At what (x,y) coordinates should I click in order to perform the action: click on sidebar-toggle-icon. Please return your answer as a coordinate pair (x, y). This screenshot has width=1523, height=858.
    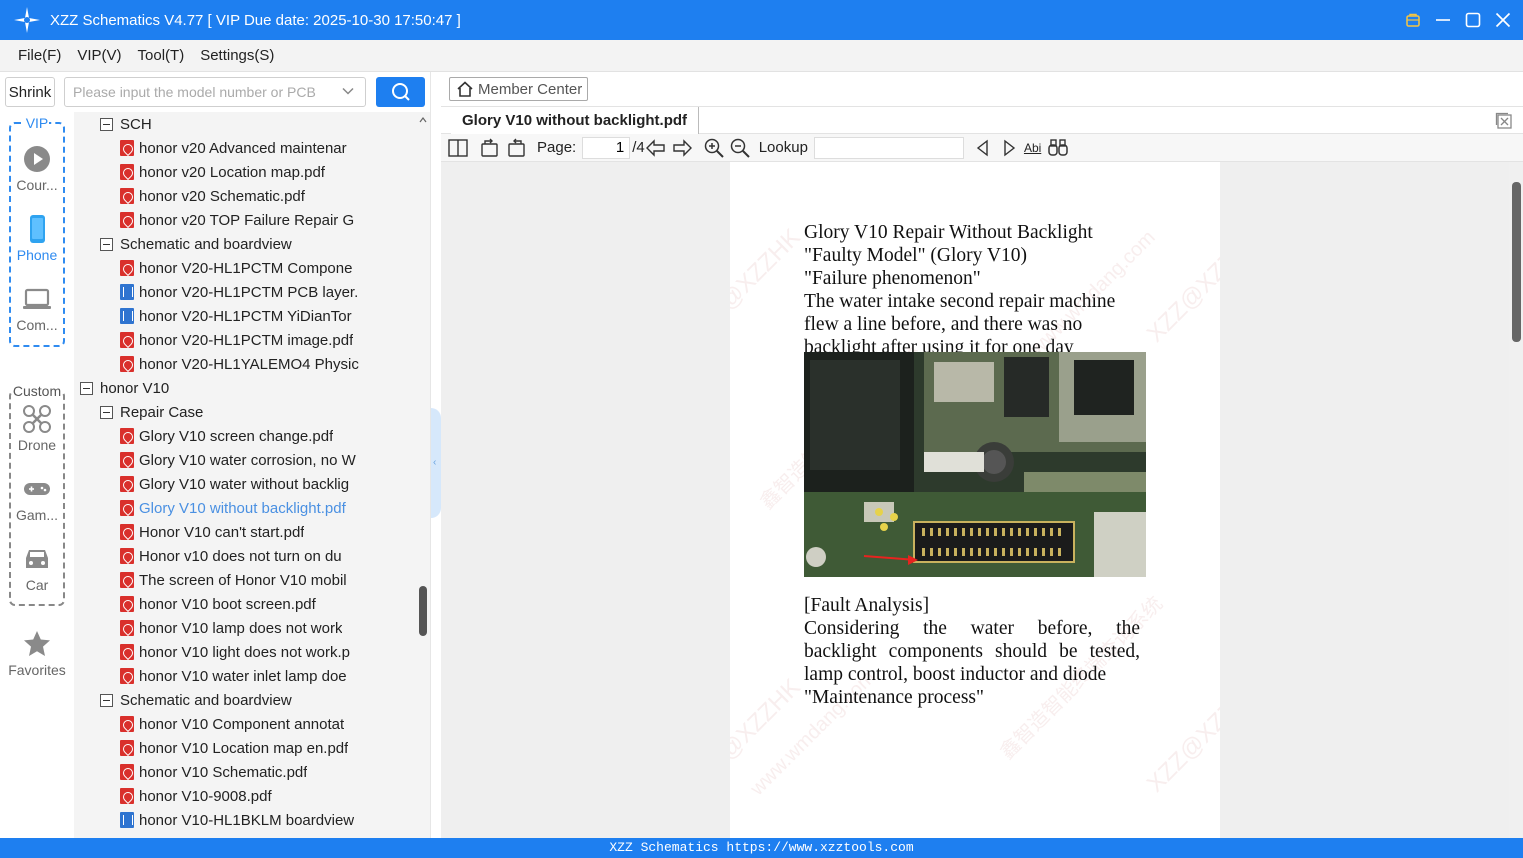
    Looking at the image, I should click on (458, 148).